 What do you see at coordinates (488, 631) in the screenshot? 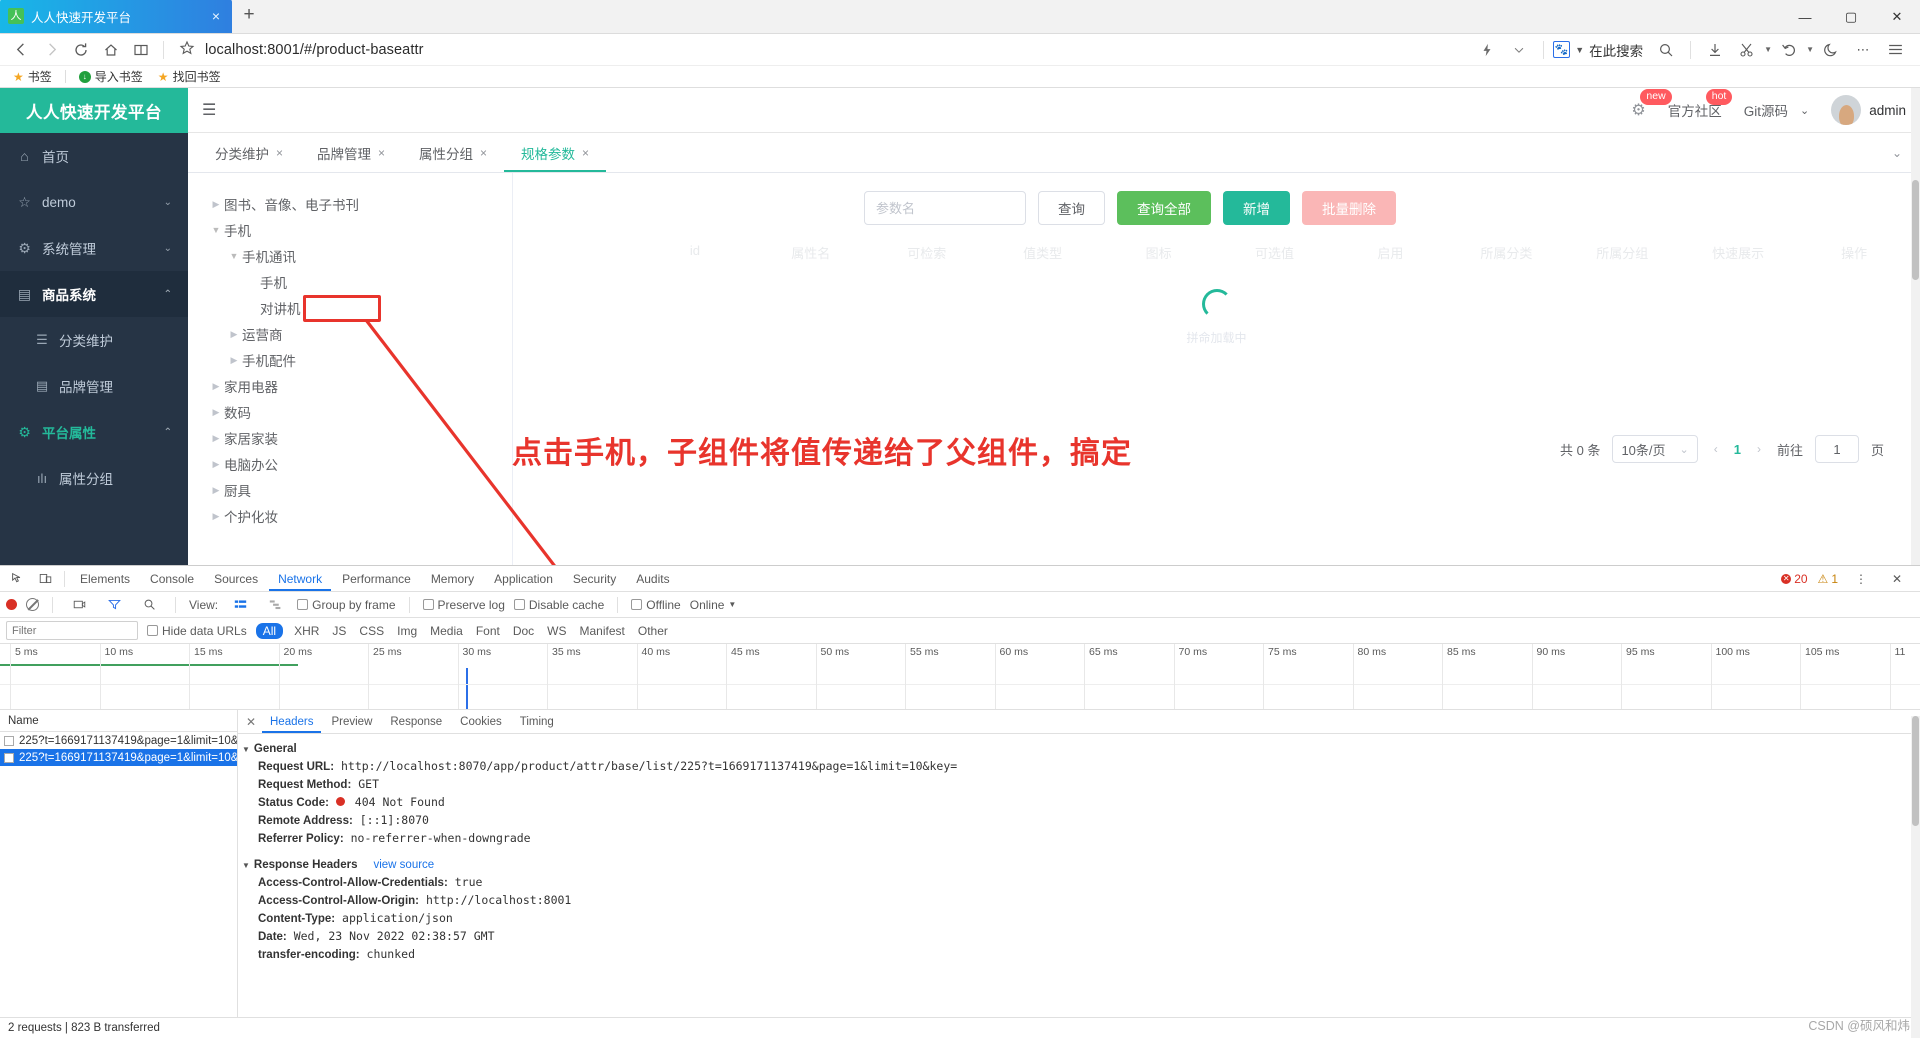
I see `filter-type-font: Font` at bounding box center [488, 631].